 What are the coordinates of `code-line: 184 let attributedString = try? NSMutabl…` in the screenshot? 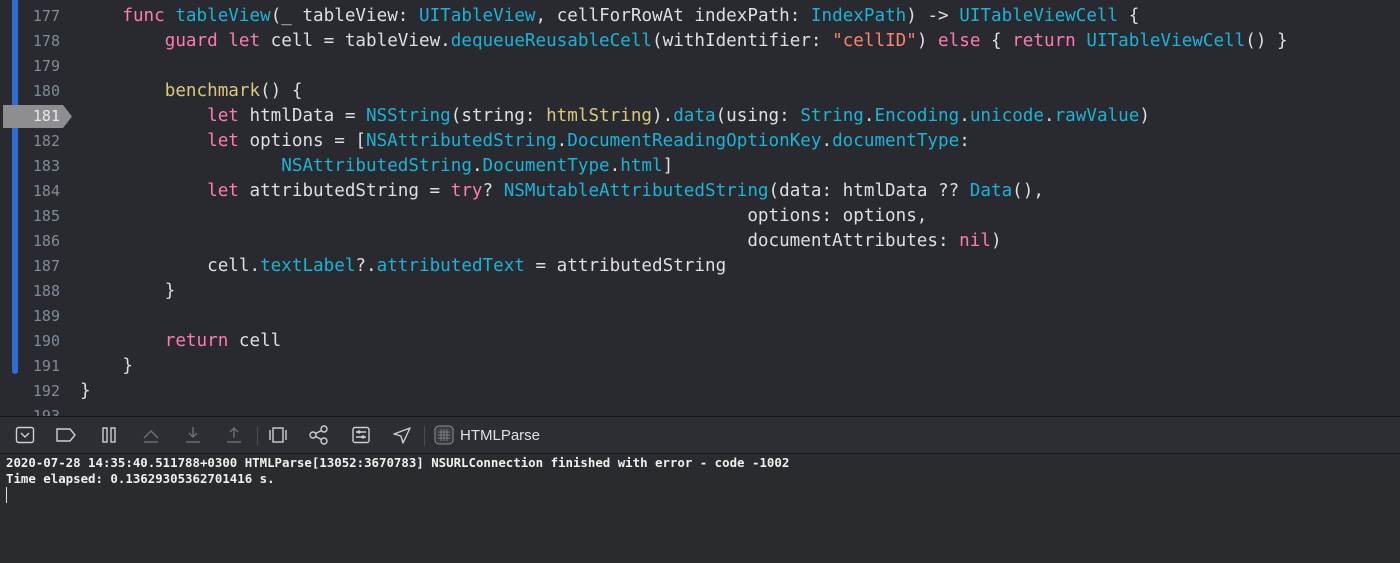 It's located at (700, 191).